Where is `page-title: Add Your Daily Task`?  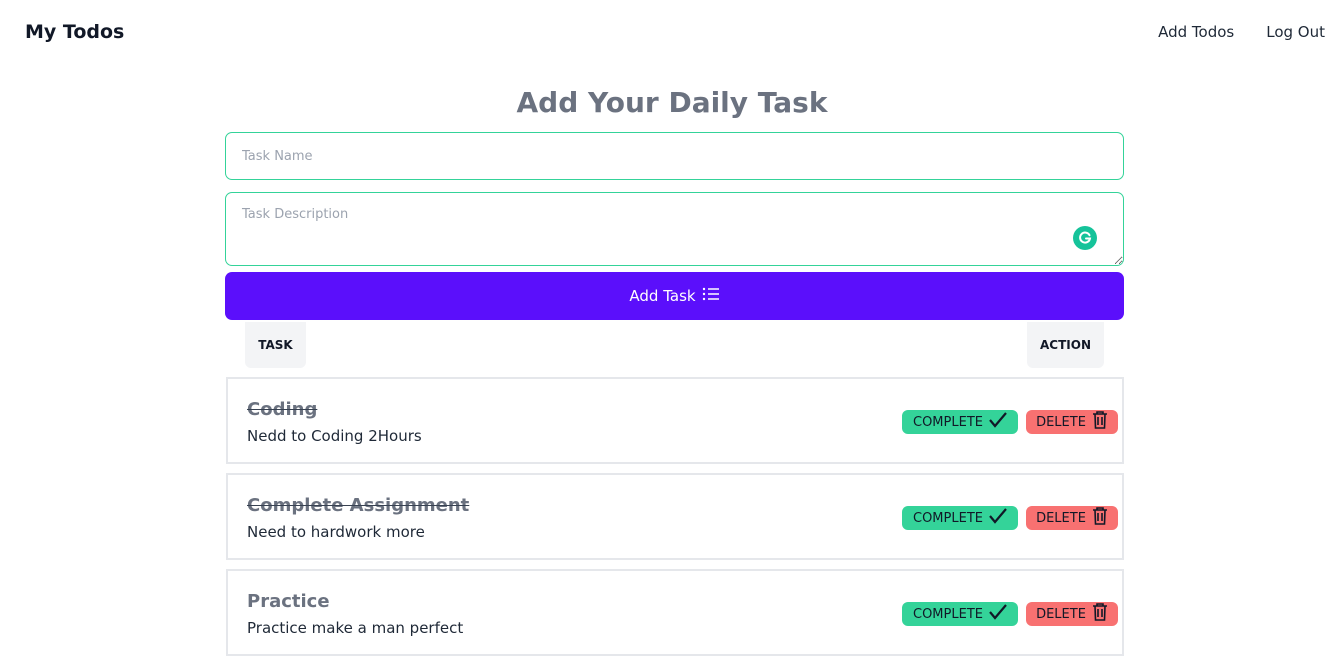 page-title: Add Your Daily Task is located at coordinates (672, 102).